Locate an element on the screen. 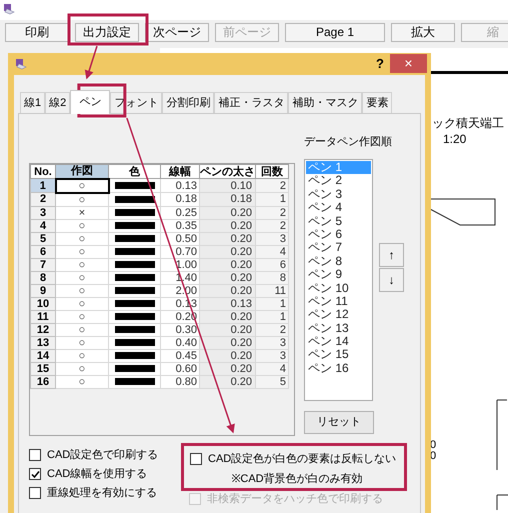 Image resolution: width=508 pixels, height=513 pixels. toolbar-button: 印刷 is located at coordinates (37, 32).